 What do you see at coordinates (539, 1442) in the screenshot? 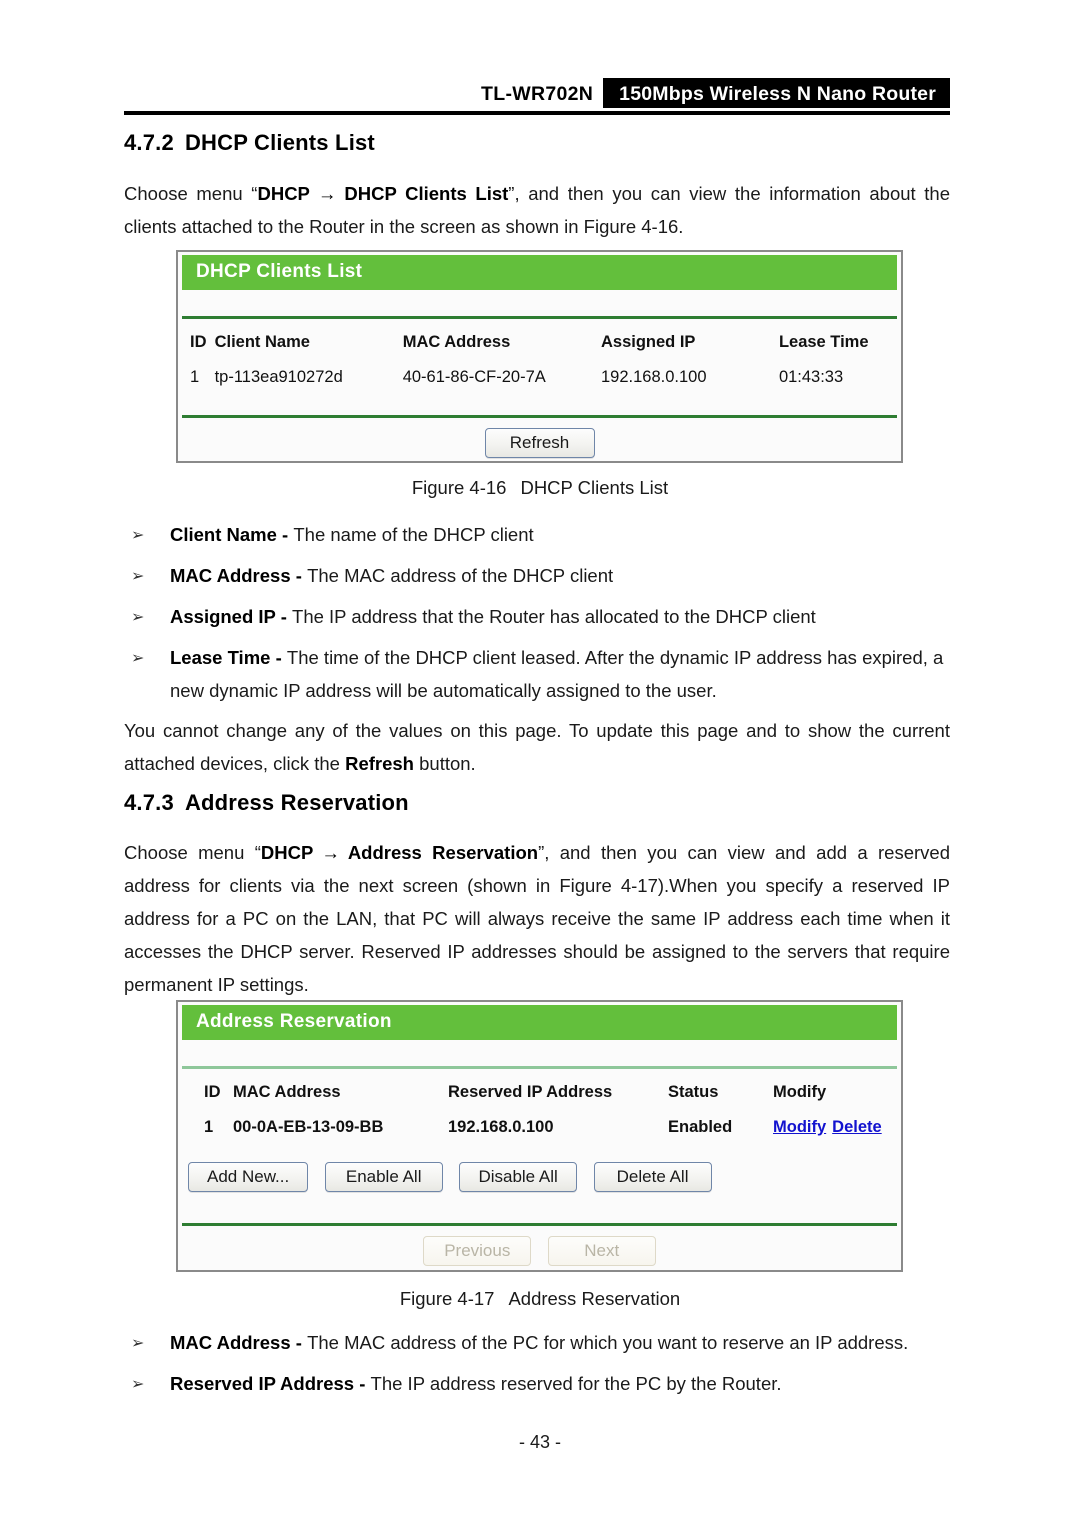
I see `page-number: - 43 -` at bounding box center [539, 1442].